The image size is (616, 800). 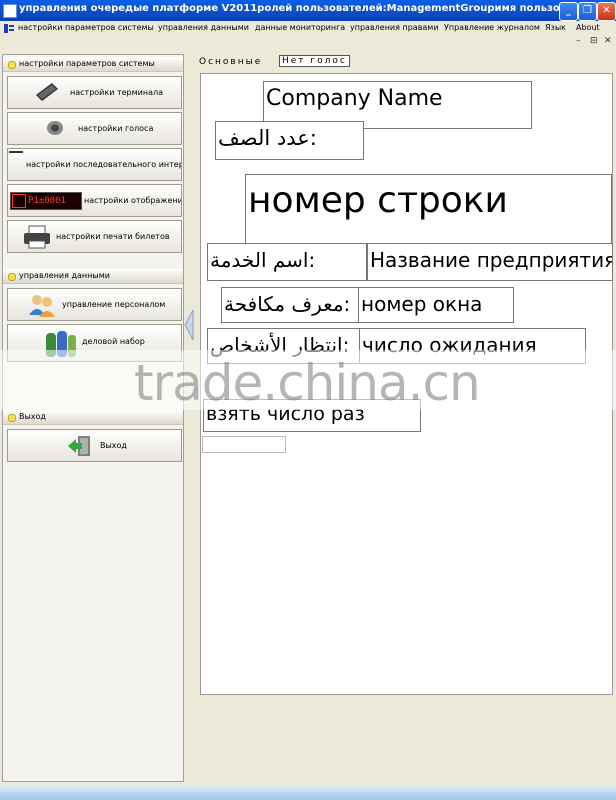 I want to click on menu-system-settings: настройки параметров системы, so click(x=86, y=27).